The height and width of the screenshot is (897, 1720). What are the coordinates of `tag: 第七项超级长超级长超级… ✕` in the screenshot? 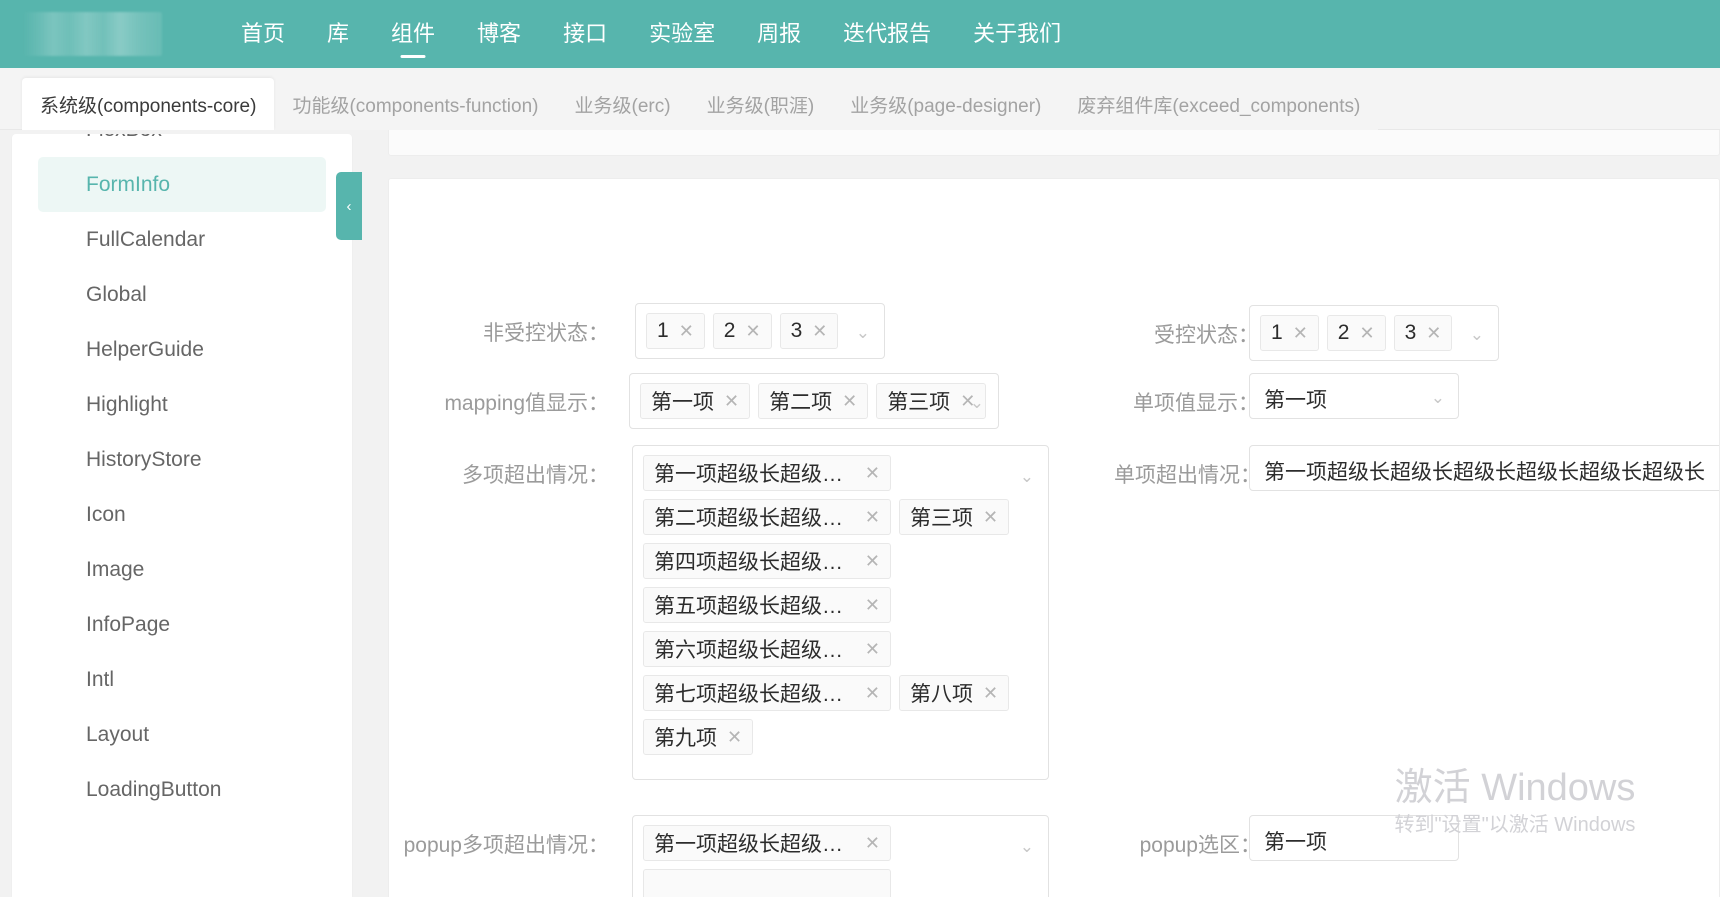 It's located at (767, 693).